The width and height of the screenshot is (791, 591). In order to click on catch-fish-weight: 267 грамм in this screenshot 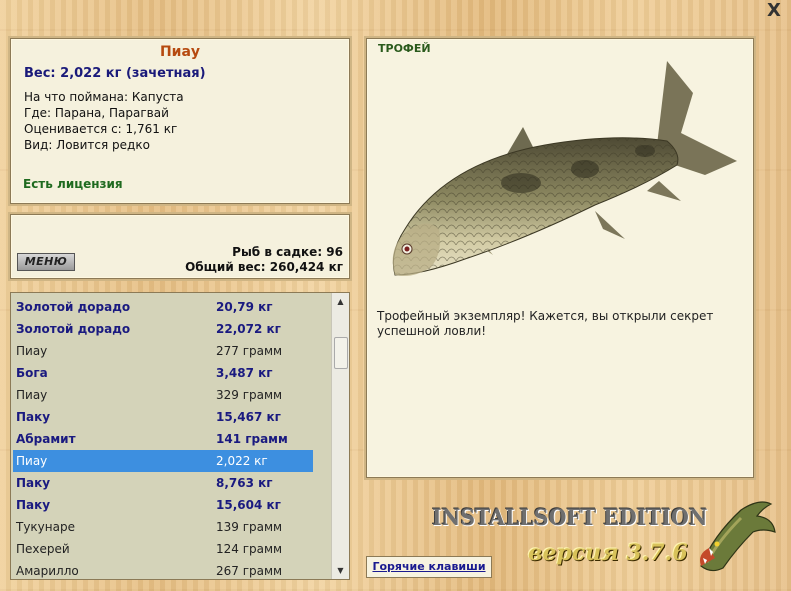, I will do `click(249, 571)`.